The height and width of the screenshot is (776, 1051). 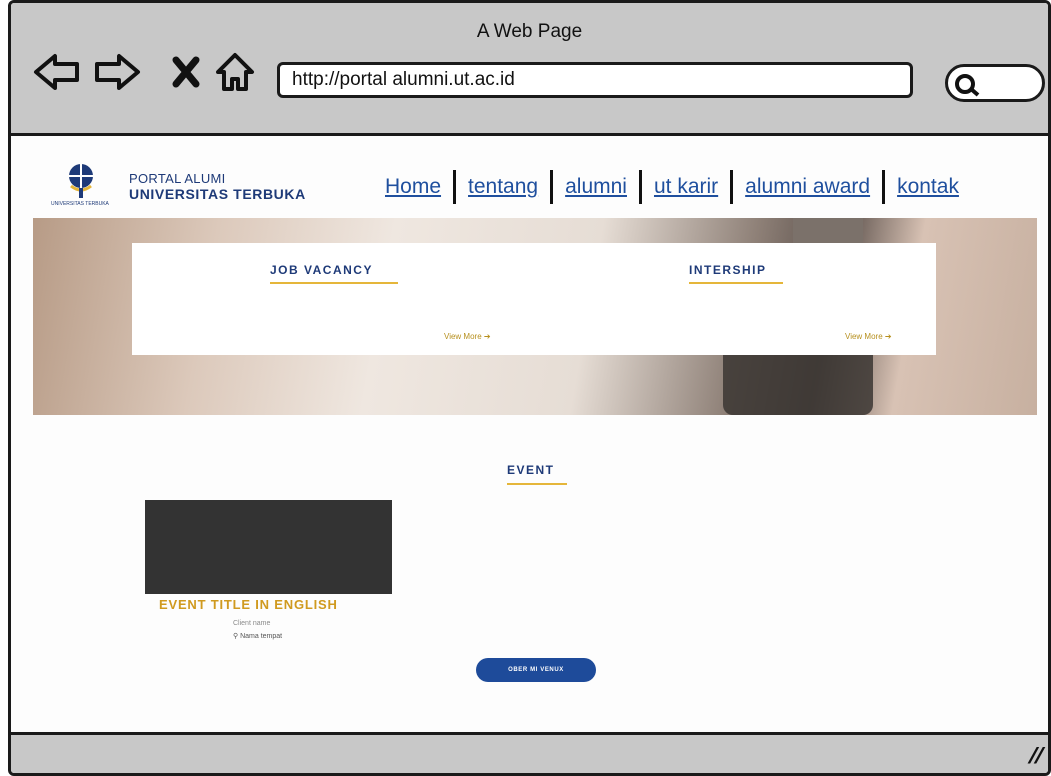 What do you see at coordinates (236, 636) in the screenshot?
I see `location-pin-icon: ⚲` at bounding box center [236, 636].